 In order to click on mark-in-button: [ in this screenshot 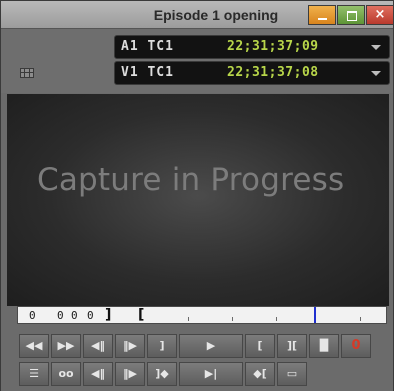, I will do `click(260, 346)`.